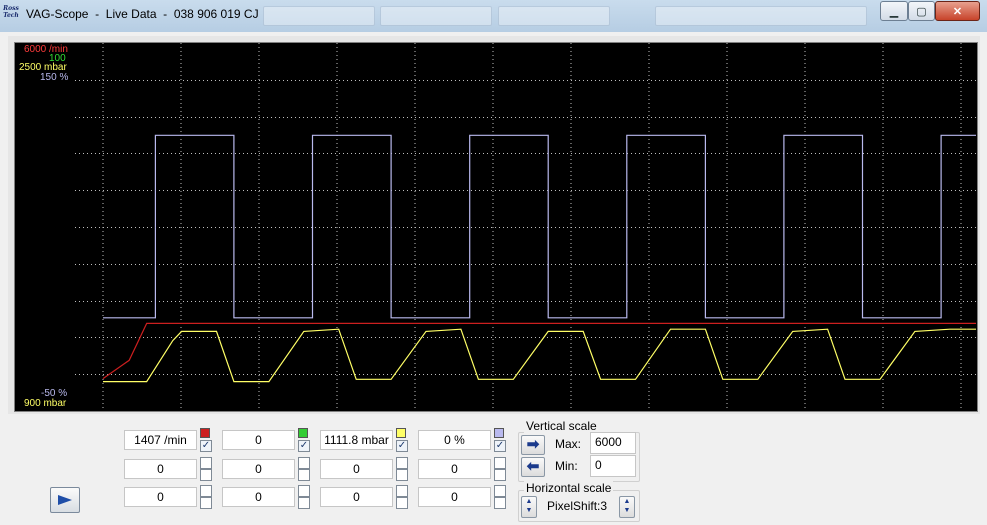 The height and width of the screenshot is (525, 987). I want to click on close-button: ✕, so click(957, 11).